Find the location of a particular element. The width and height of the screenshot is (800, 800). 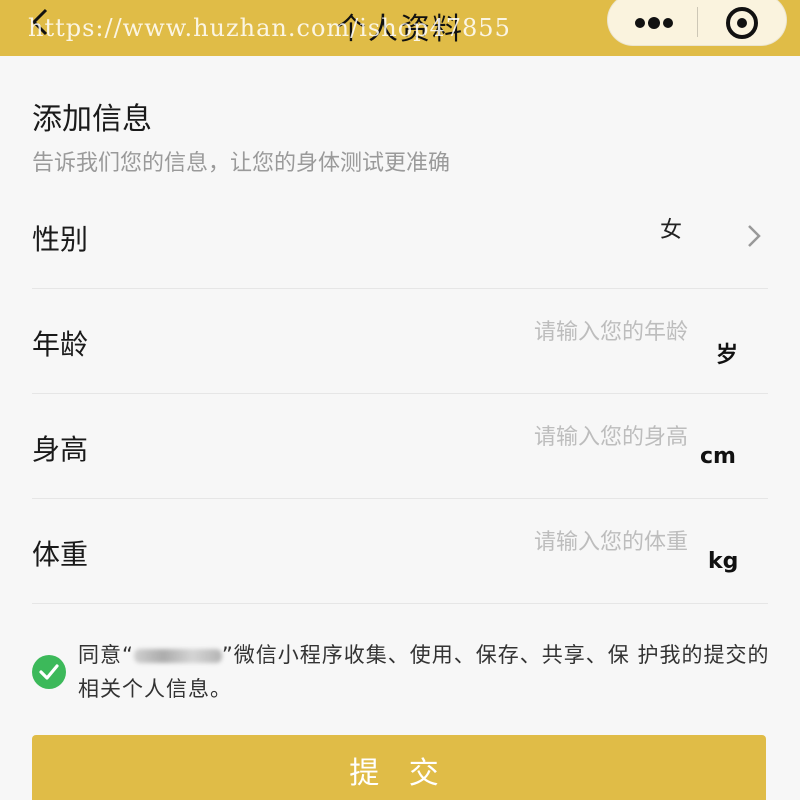

close-button is located at coordinates (743, 23).